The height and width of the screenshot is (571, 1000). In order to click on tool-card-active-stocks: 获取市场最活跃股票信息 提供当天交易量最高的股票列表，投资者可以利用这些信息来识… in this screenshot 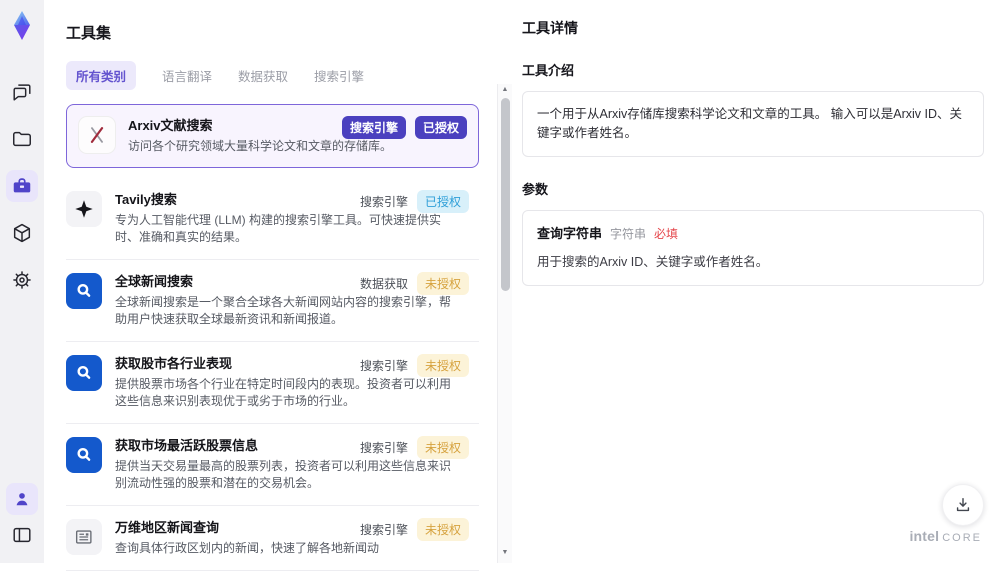, I will do `click(272, 465)`.